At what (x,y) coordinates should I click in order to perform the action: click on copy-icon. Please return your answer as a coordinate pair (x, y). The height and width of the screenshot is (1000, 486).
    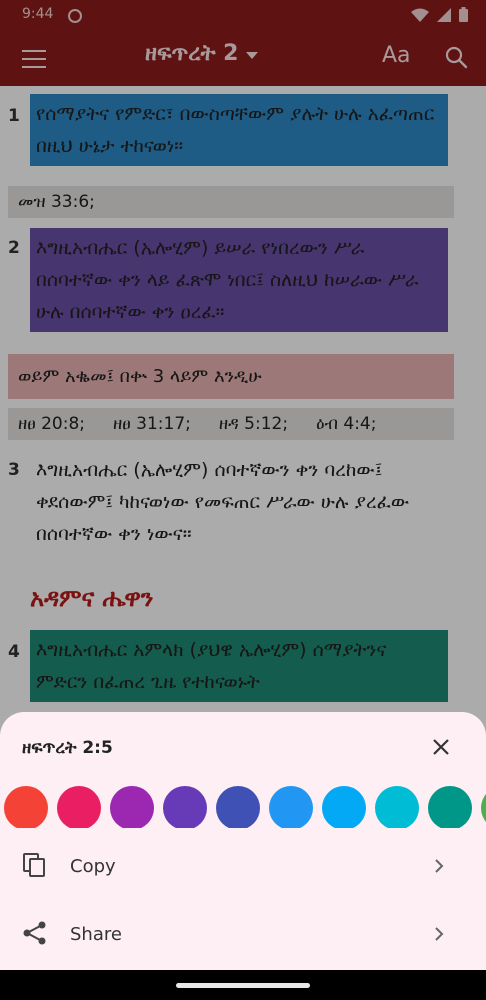
    Looking at the image, I should click on (34, 865).